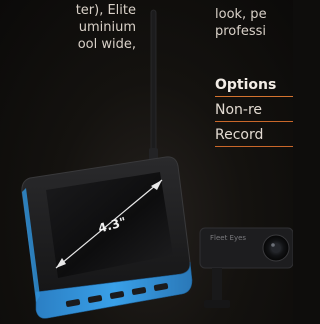 Image resolution: width=320 pixels, height=324 pixels. Describe the element at coordinates (153, 85) in the screenshot. I see `antenna` at that location.